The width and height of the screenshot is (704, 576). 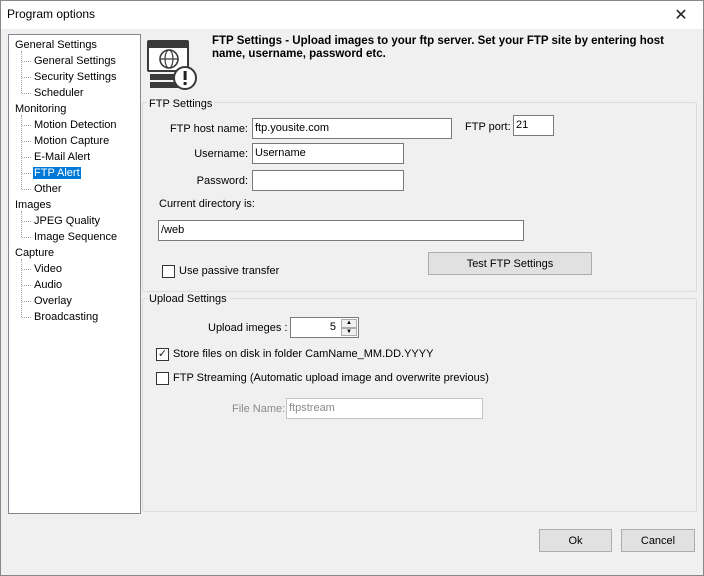 I want to click on tree-item-images: Images, so click(x=33, y=205).